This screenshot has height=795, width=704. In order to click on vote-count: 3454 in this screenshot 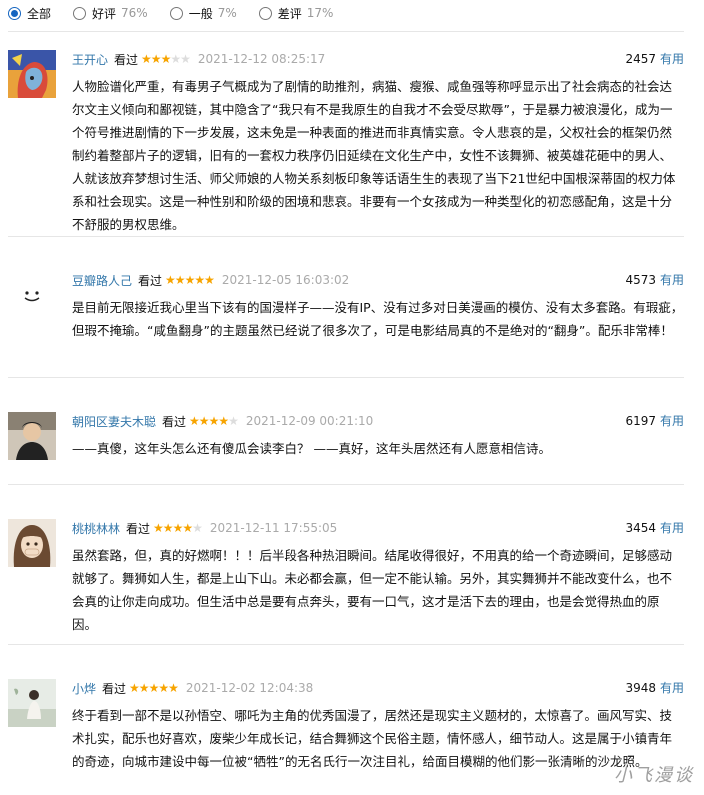, I will do `click(640, 528)`.